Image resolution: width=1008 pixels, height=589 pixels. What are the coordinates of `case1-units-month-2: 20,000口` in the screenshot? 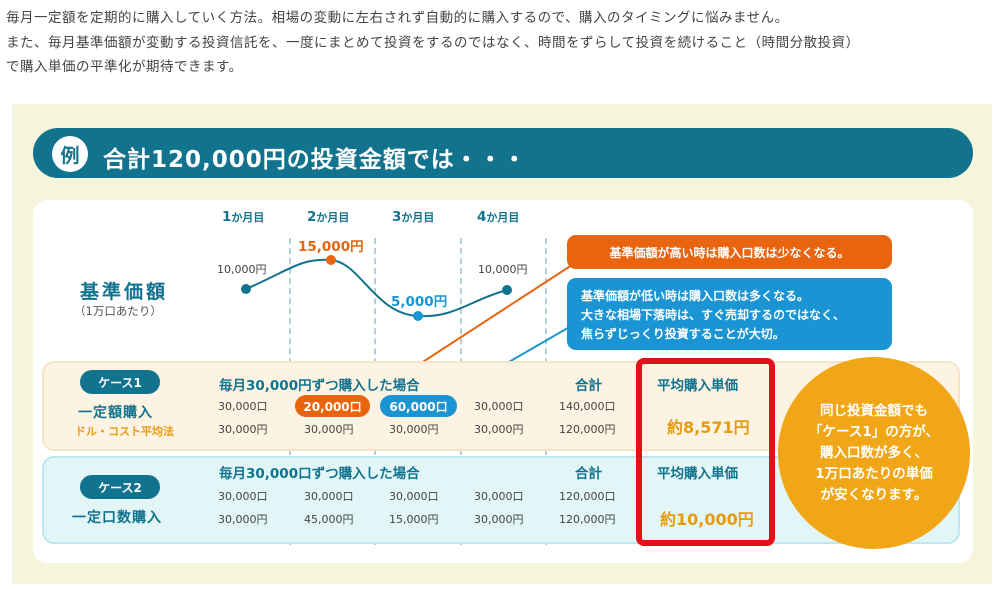 It's located at (332, 406).